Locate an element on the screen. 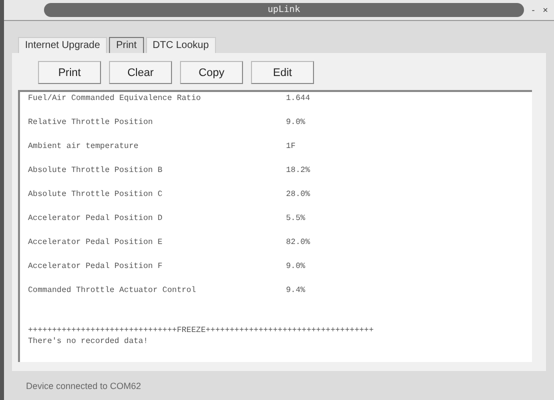  status-text: Device connected to COM62 is located at coordinates (83, 385).